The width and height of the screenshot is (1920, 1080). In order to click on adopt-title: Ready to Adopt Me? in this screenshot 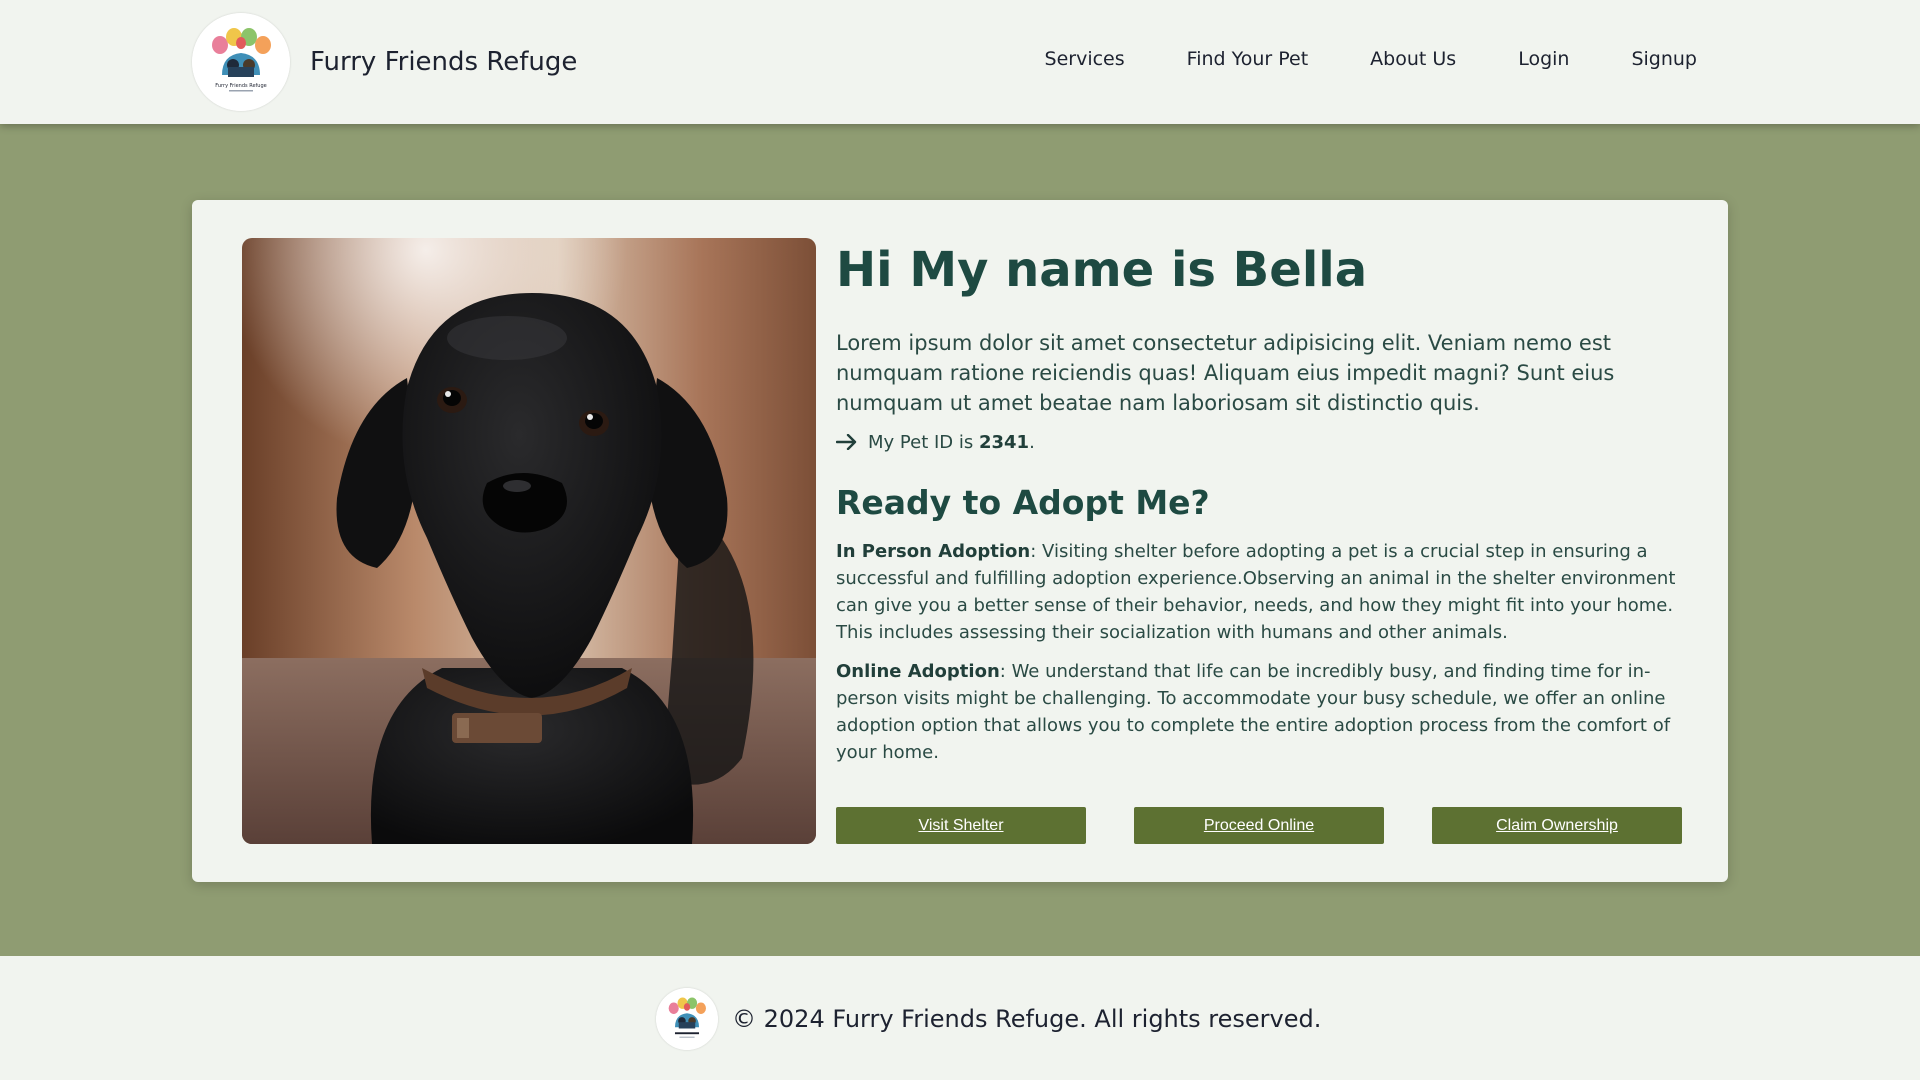, I will do `click(1023, 502)`.